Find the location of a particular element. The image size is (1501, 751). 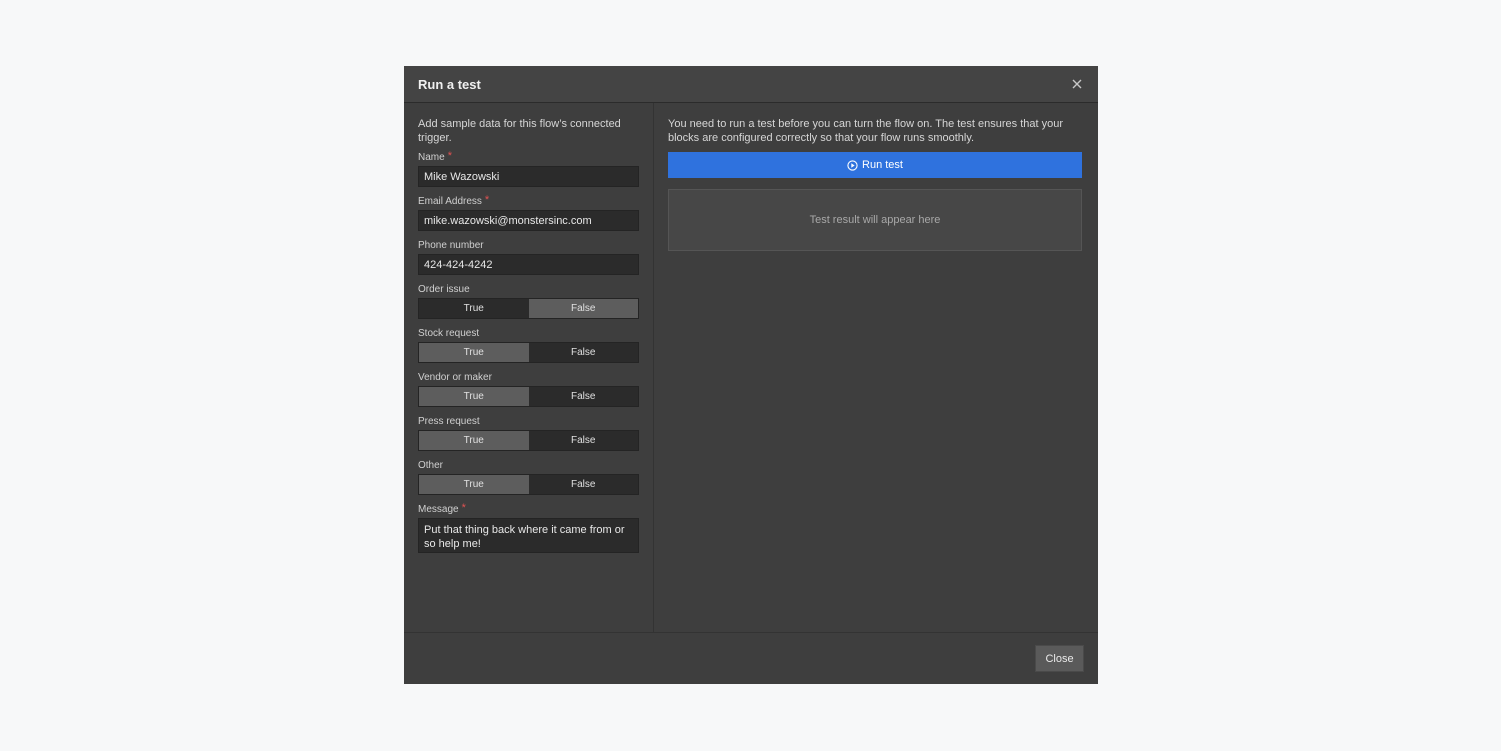

close-button: Close is located at coordinates (1059, 658).